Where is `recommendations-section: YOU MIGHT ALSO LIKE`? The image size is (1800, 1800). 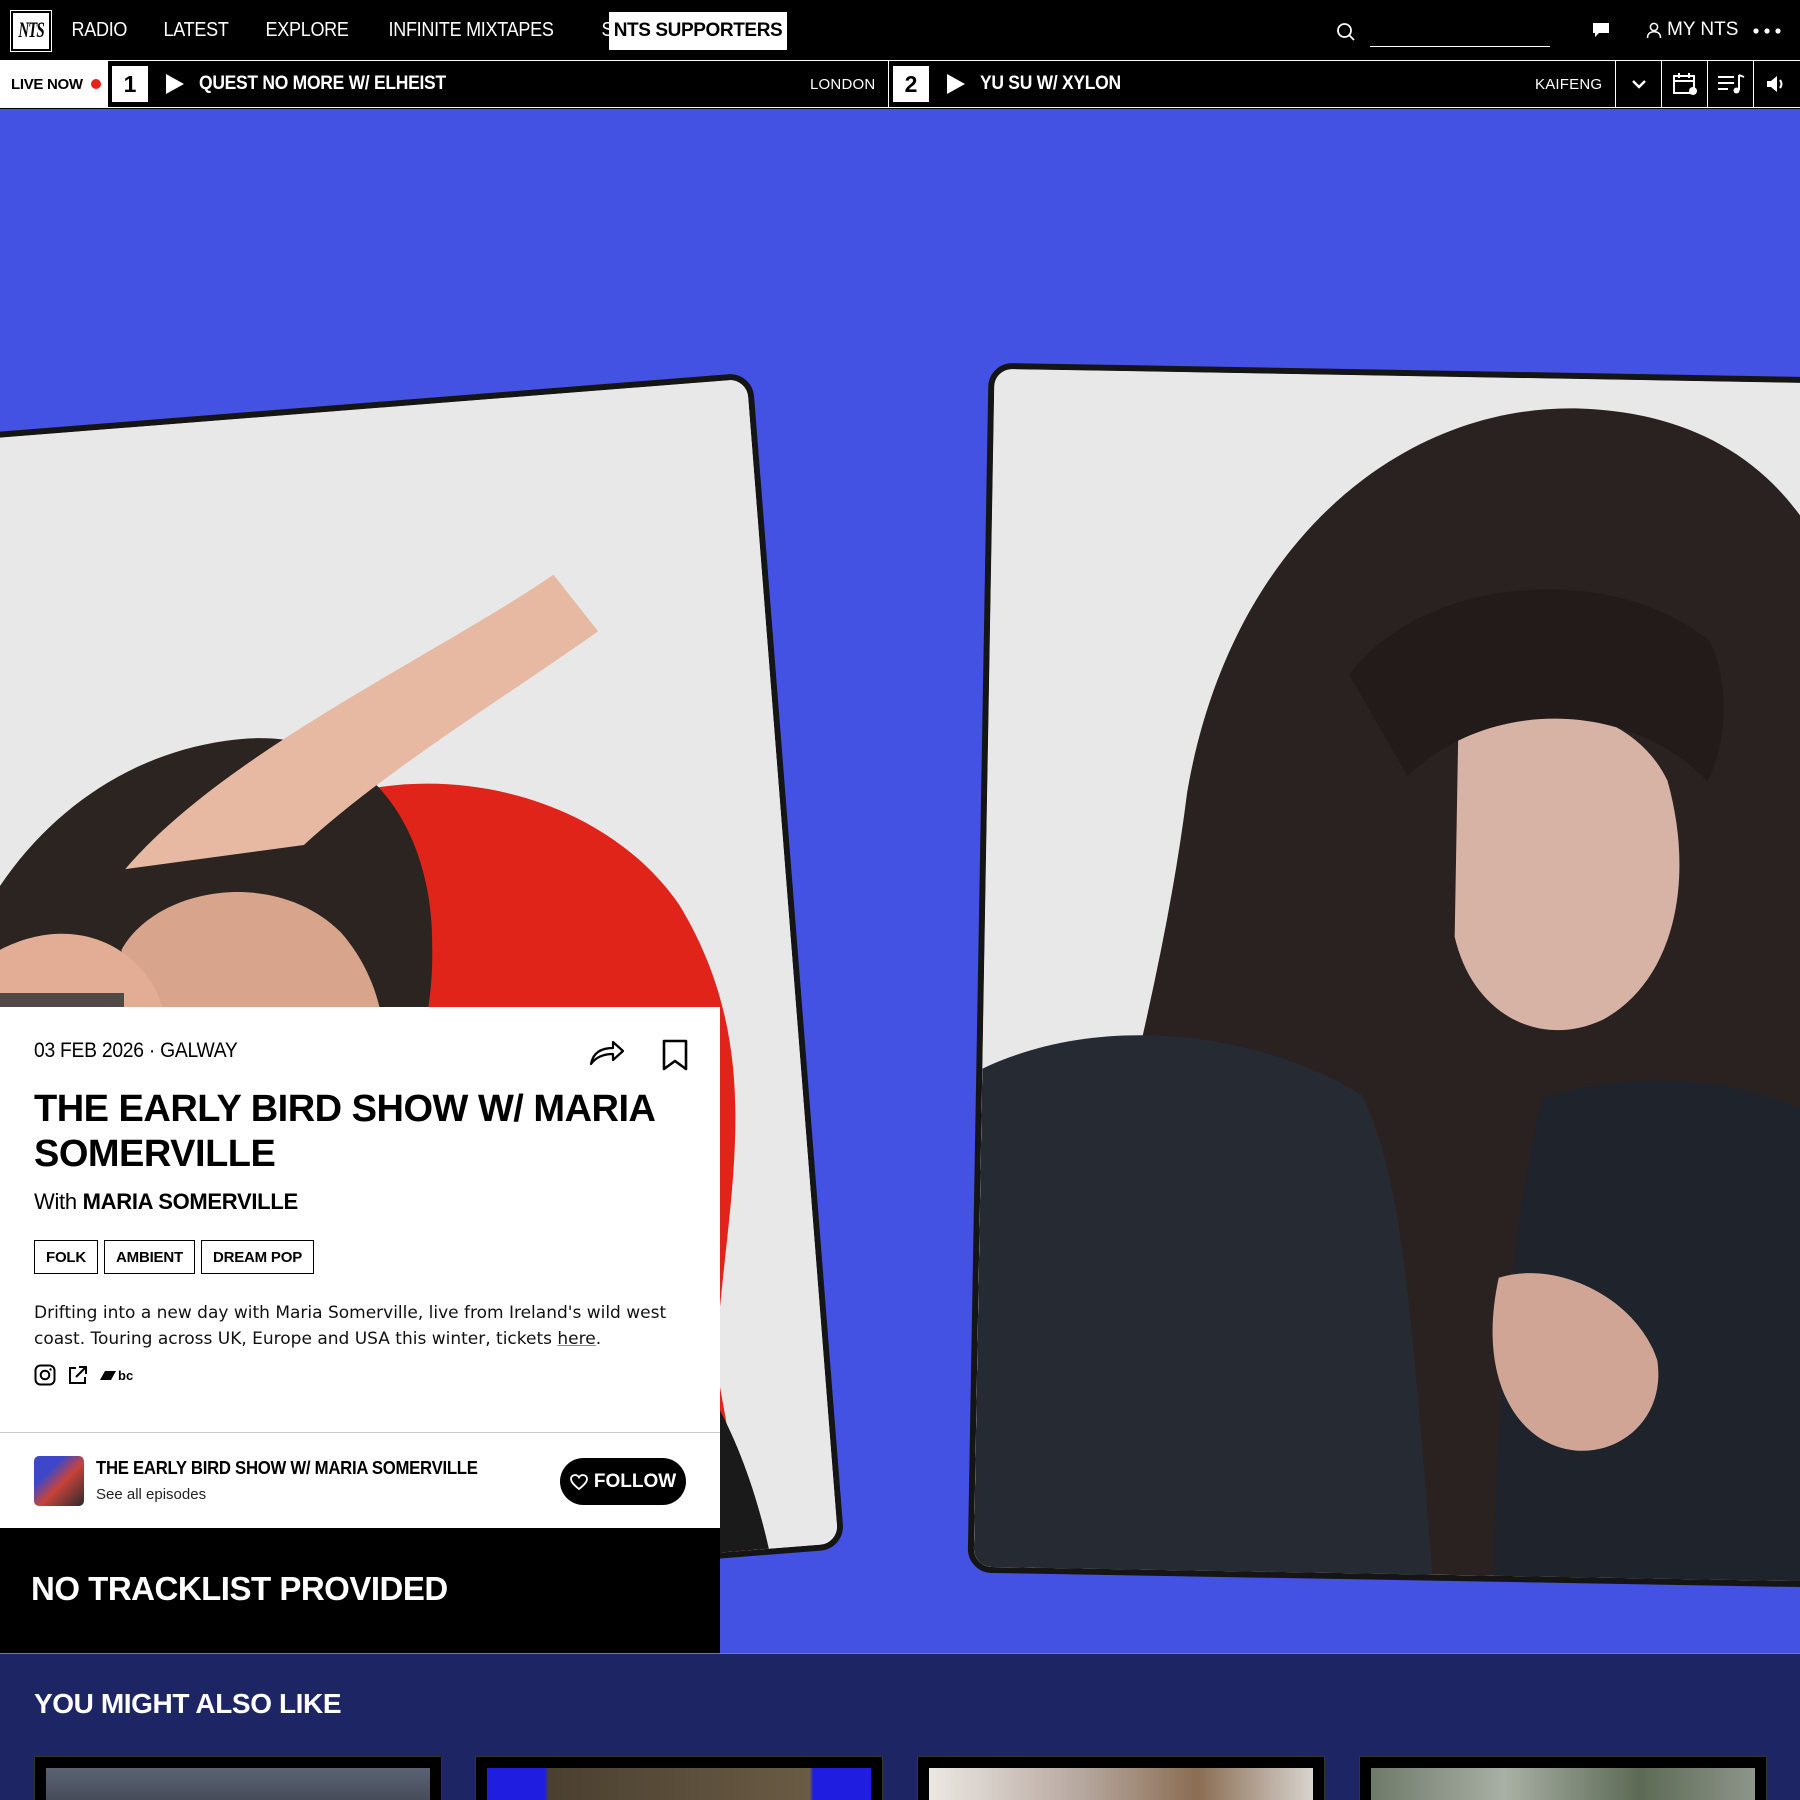
recommendations-section: YOU MIGHT ALSO LIKE is located at coordinates (900, 1726).